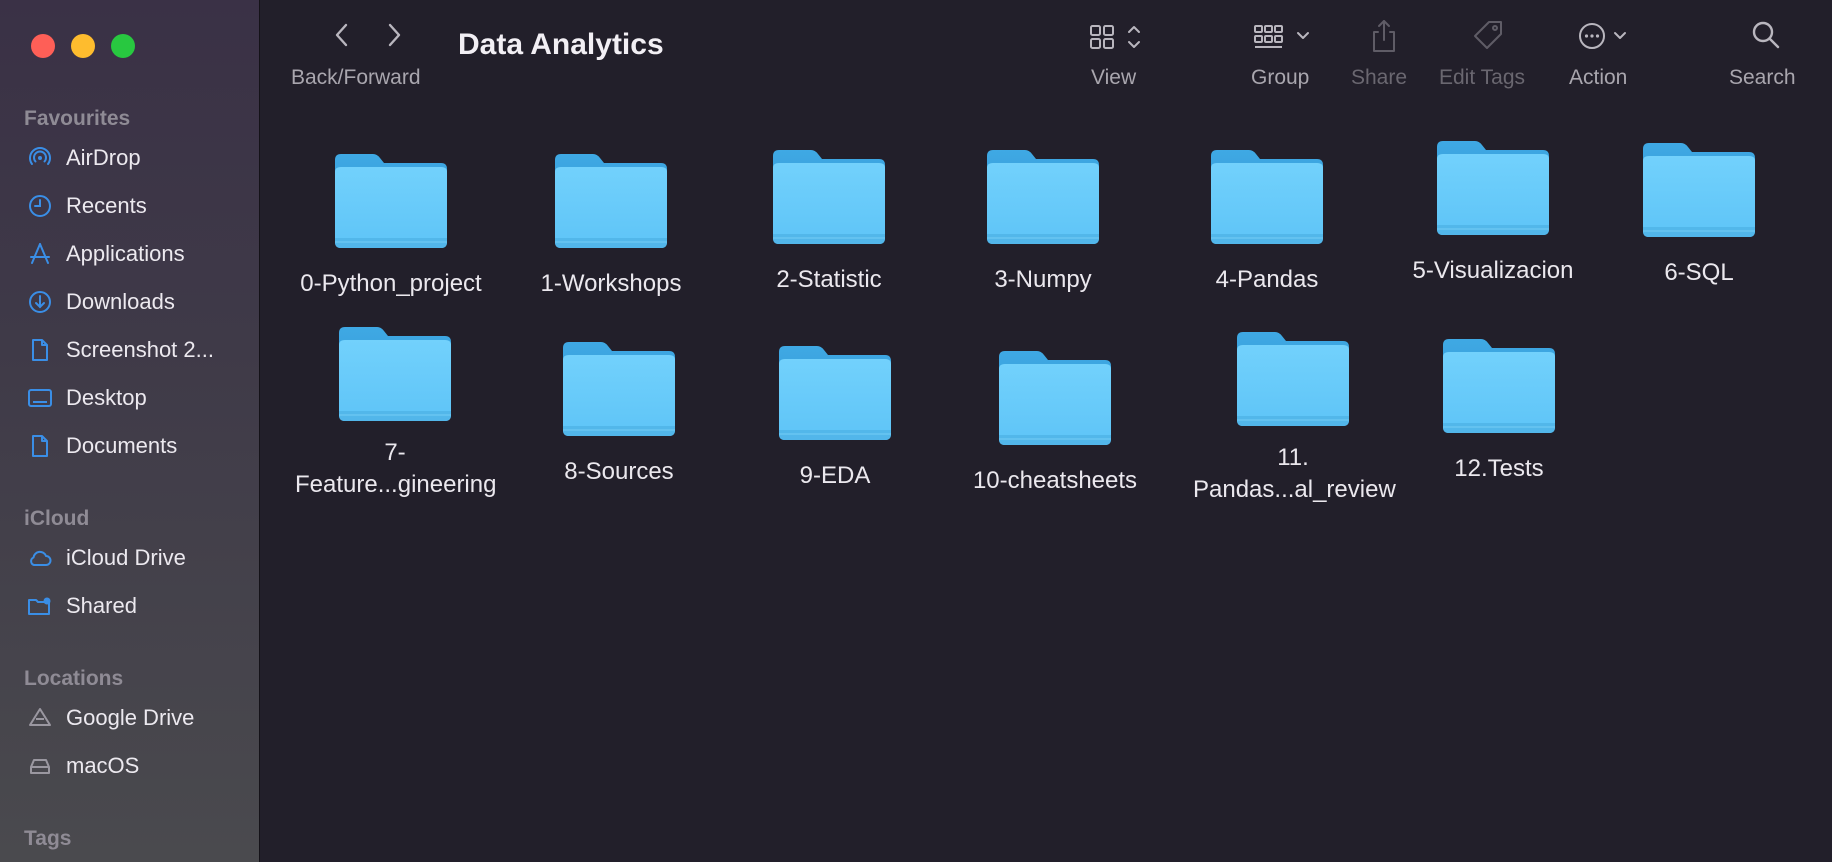  I want to click on close-window-button, so click(43, 46).